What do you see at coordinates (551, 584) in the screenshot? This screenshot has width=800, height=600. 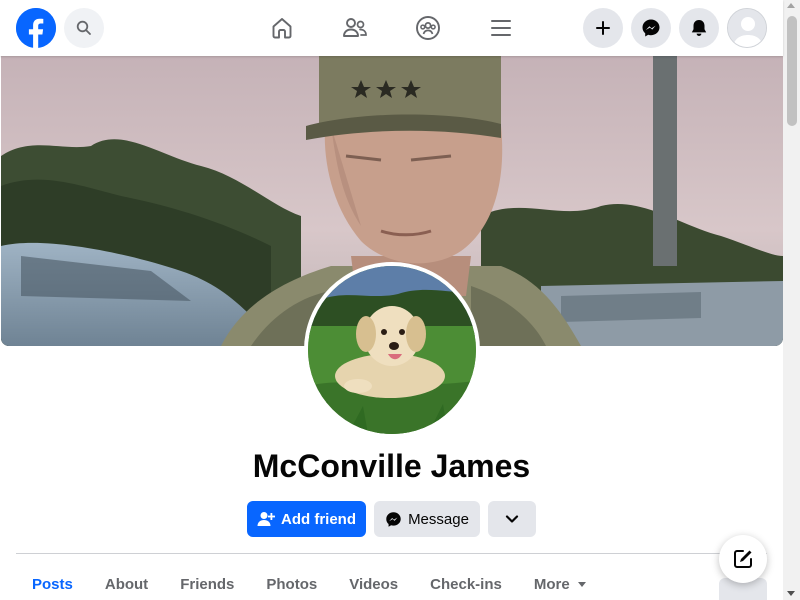 I see `tab-more-label: More` at bounding box center [551, 584].